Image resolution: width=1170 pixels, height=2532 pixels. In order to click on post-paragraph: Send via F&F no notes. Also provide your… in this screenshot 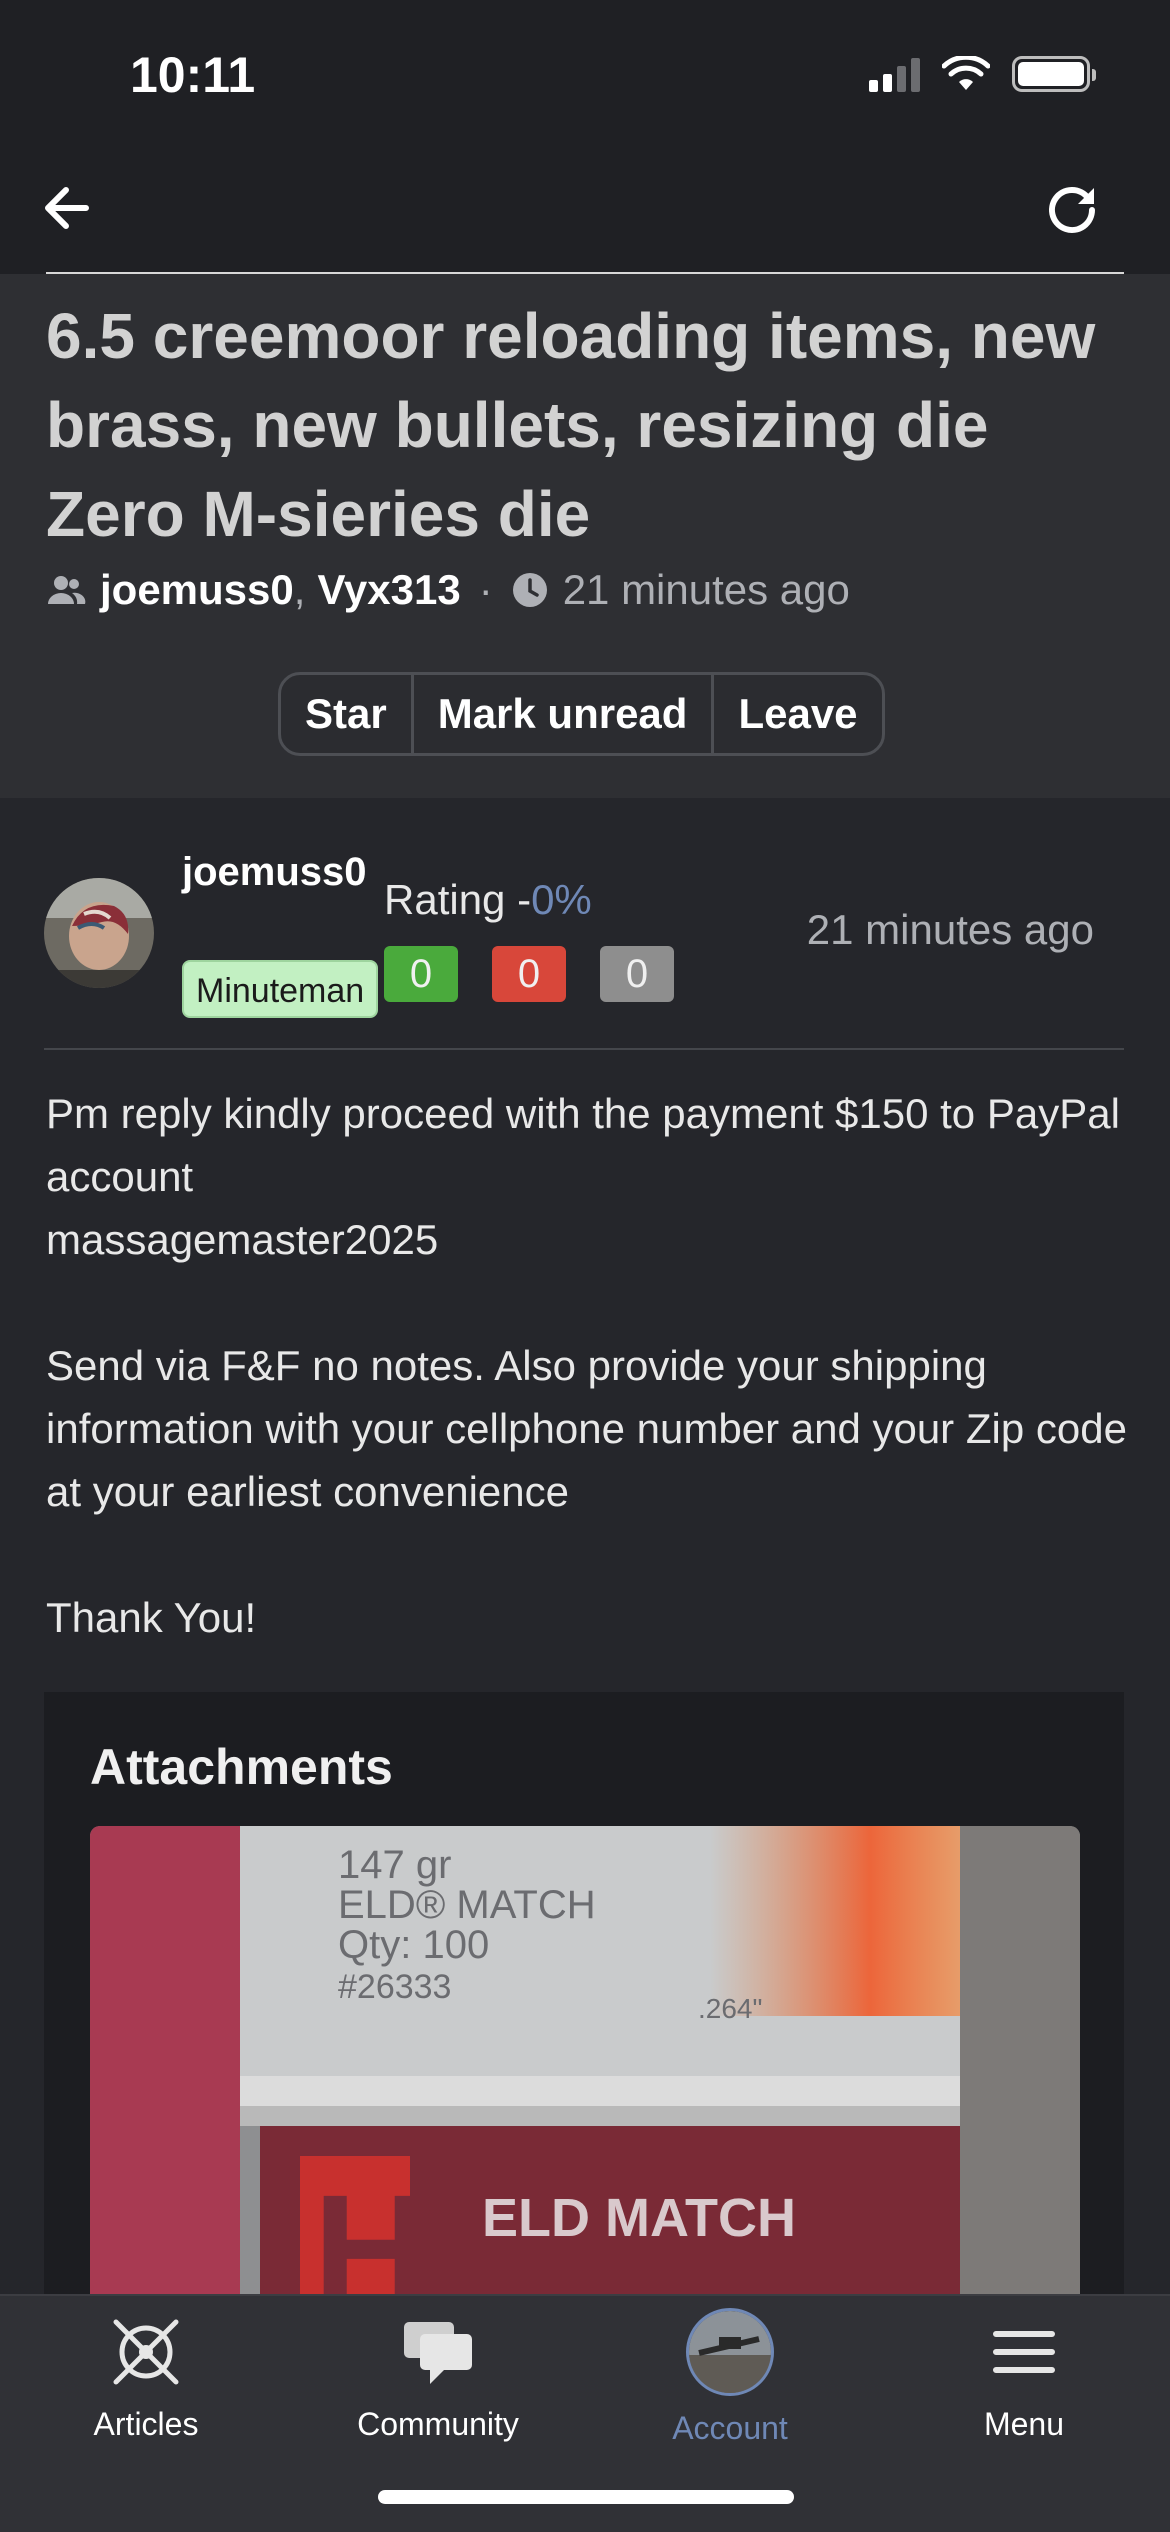, I will do `click(586, 1428)`.